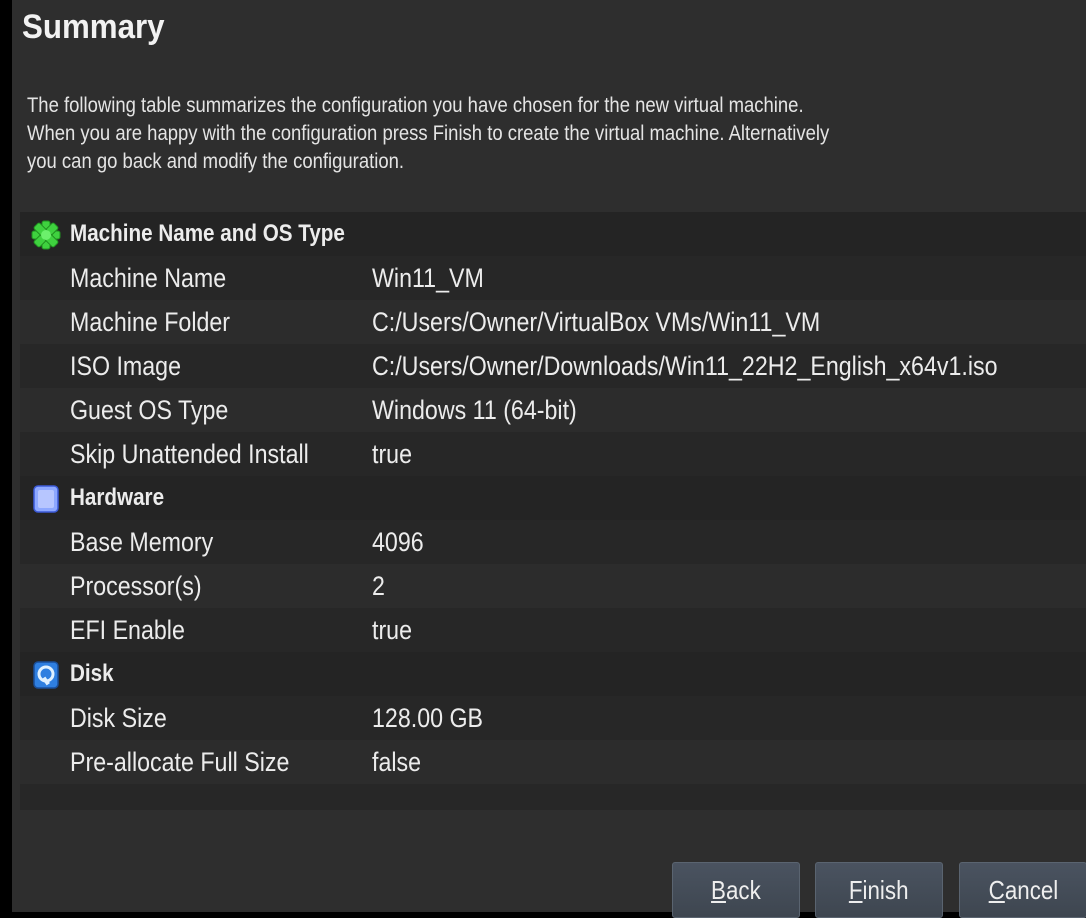 This screenshot has width=1086, height=918. I want to click on section-header-machine: Machine Name and OS Type, so click(553, 234).